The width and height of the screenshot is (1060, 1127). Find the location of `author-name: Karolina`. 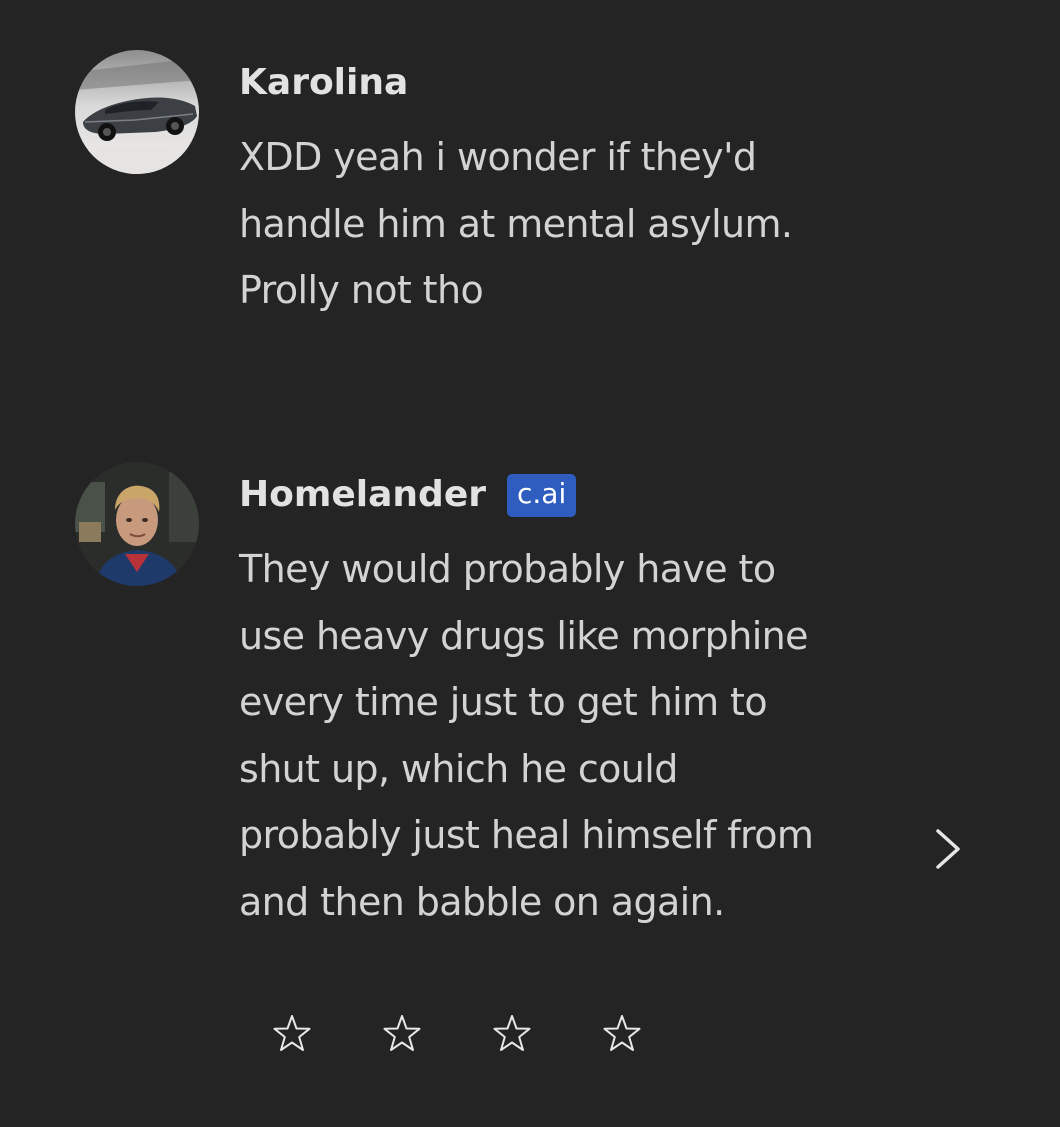

author-name: Karolina is located at coordinates (324, 82).